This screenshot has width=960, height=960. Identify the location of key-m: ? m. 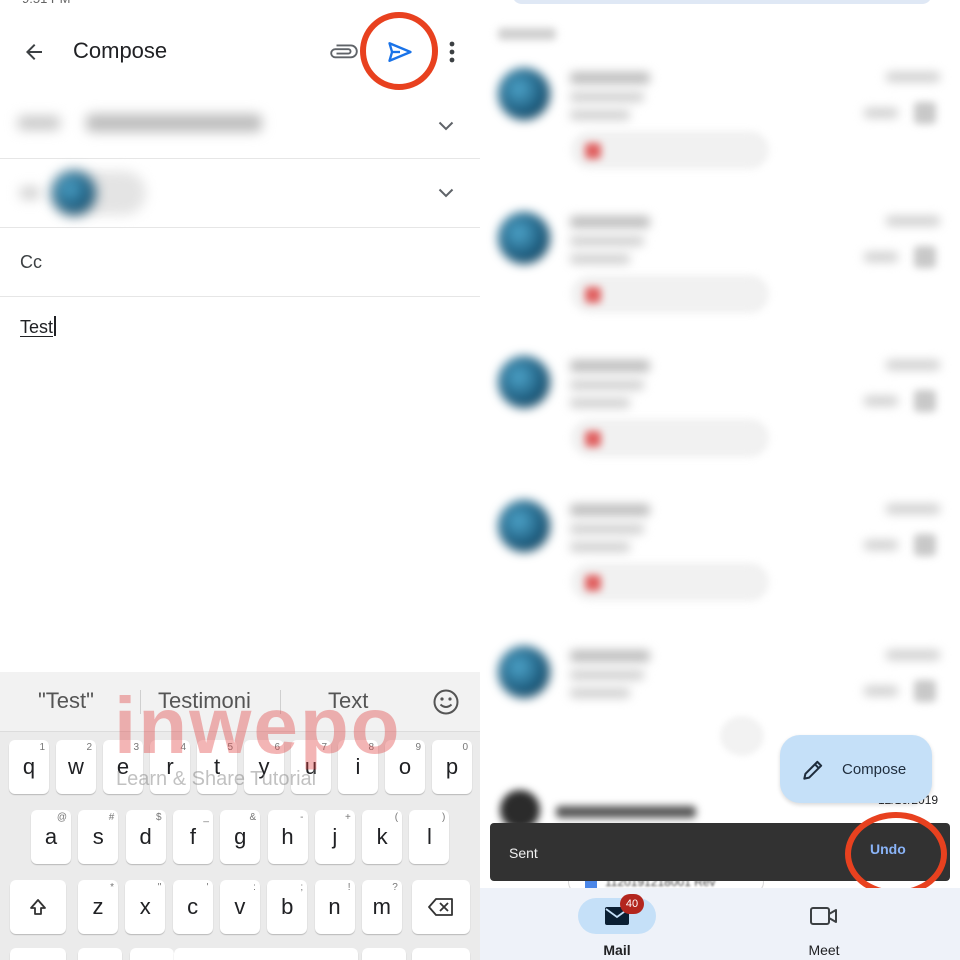
(381, 907).